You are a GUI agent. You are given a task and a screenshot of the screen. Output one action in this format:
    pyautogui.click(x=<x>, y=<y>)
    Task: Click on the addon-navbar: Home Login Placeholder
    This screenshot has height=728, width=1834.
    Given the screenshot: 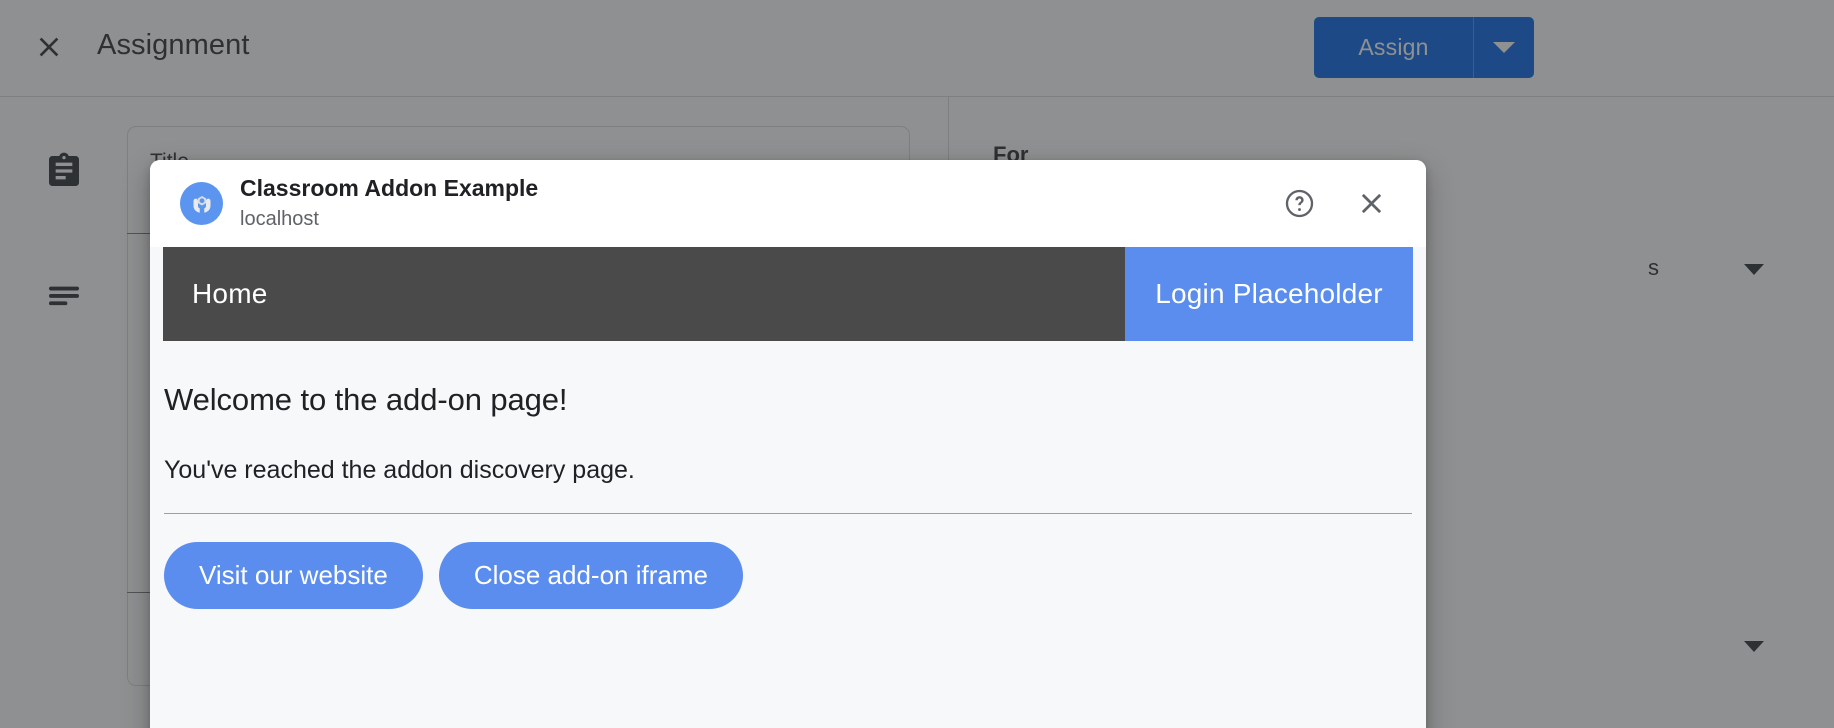 What is the action you would take?
    pyautogui.click(x=788, y=294)
    